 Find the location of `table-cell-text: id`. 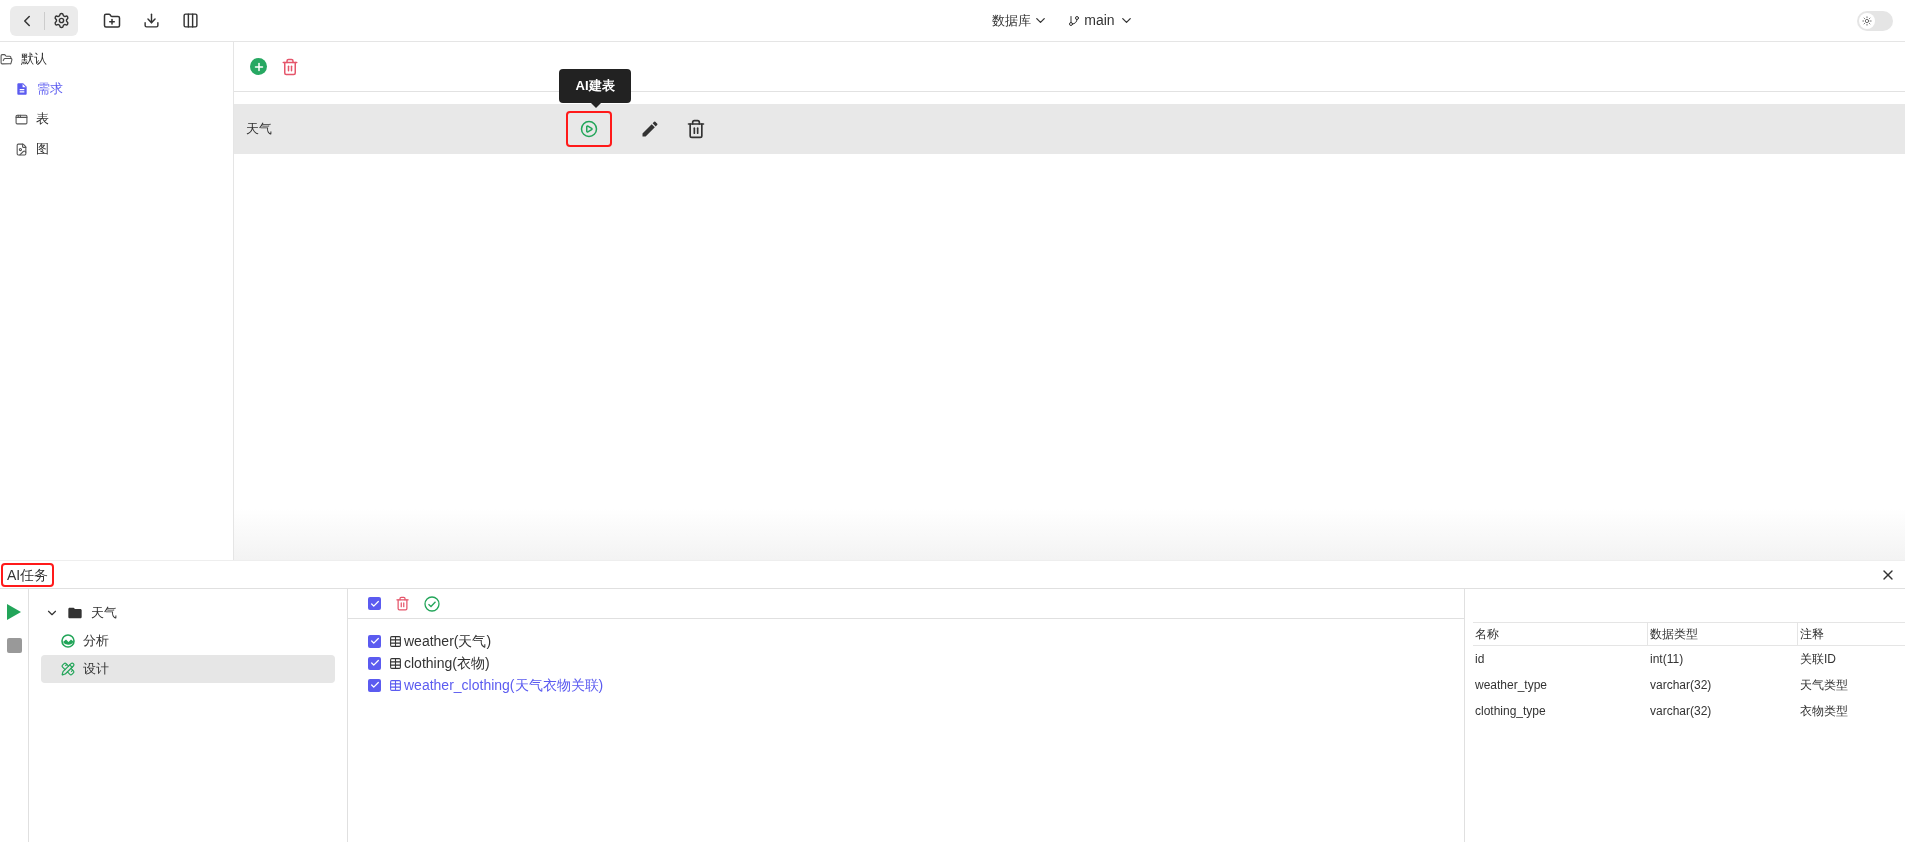

table-cell-text: id is located at coordinates (1480, 659).